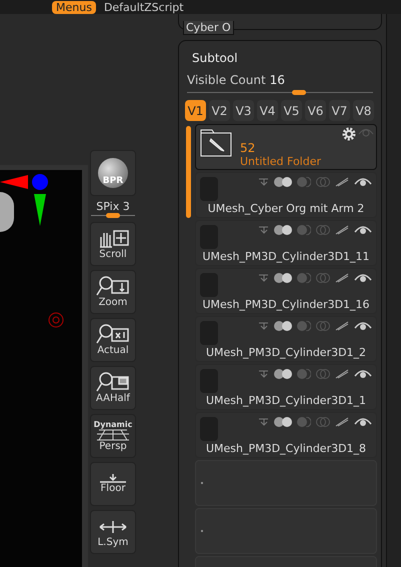  Describe the element at coordinates (286, 305) in the screenshot. I see `subtool-name: UMesh_PM3D_Cylinder3D1_16` at that location.